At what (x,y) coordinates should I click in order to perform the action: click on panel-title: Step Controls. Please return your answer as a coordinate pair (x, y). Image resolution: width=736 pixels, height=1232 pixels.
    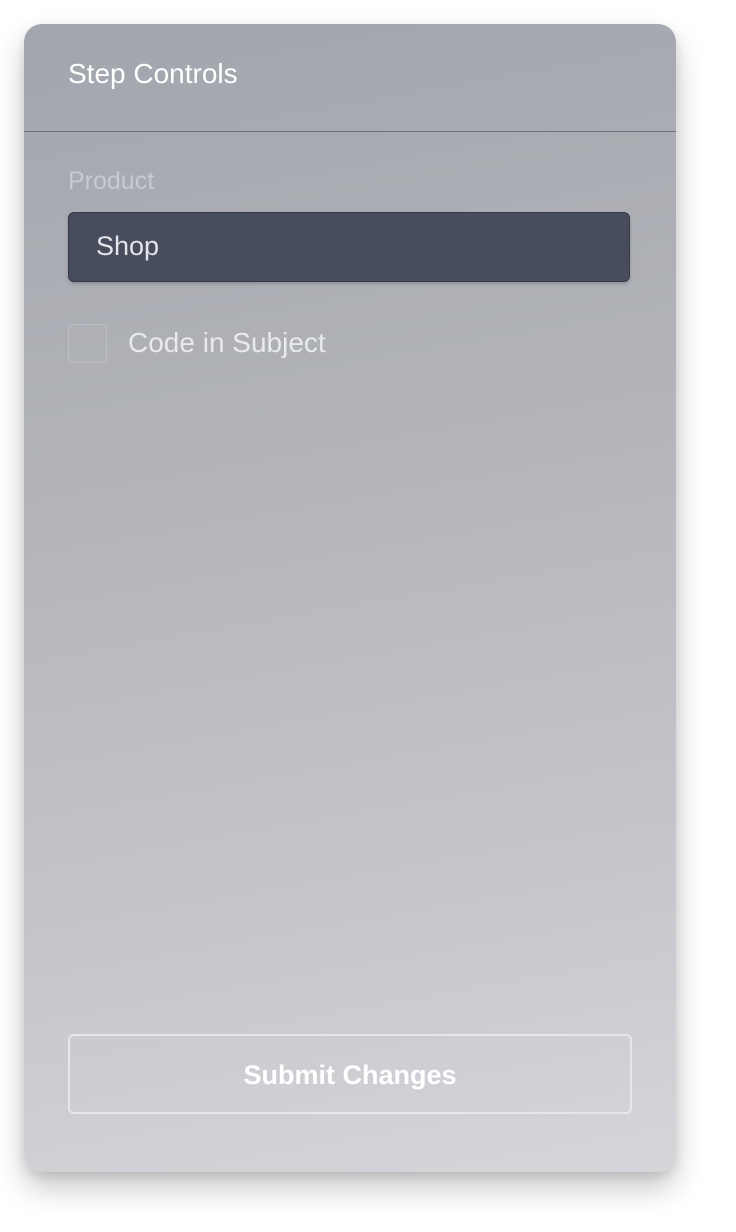
    Looking at the image, I should click on (153, 73).